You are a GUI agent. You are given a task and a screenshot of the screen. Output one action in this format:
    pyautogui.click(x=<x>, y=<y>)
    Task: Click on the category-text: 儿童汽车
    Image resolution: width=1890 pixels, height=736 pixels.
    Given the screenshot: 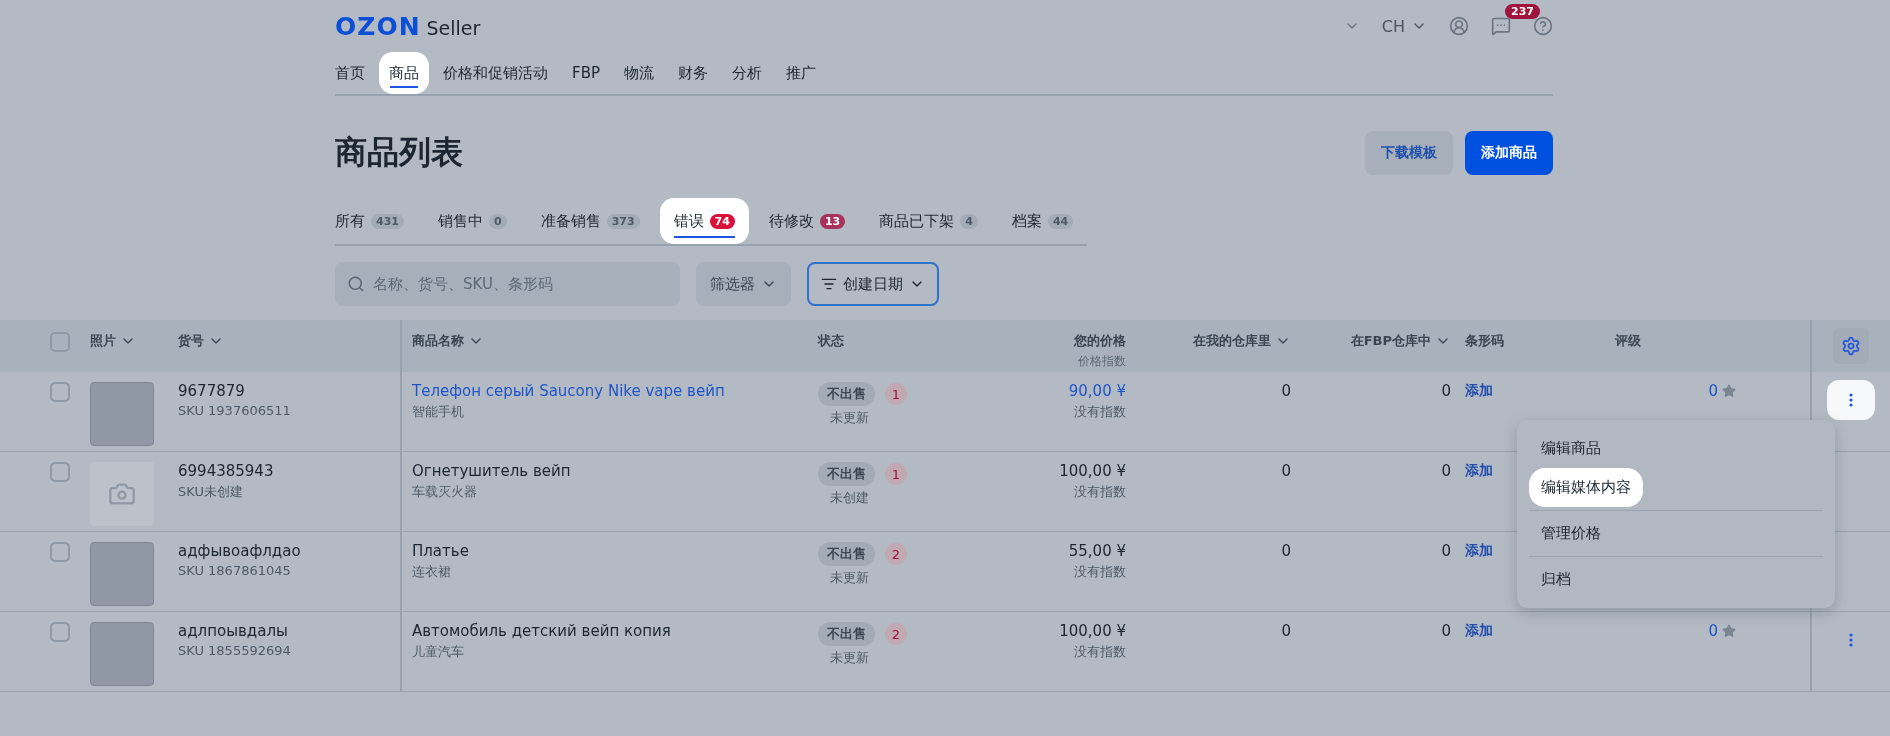 What is the action you would take?
    pyautogui.click(x=438, y=652)
    